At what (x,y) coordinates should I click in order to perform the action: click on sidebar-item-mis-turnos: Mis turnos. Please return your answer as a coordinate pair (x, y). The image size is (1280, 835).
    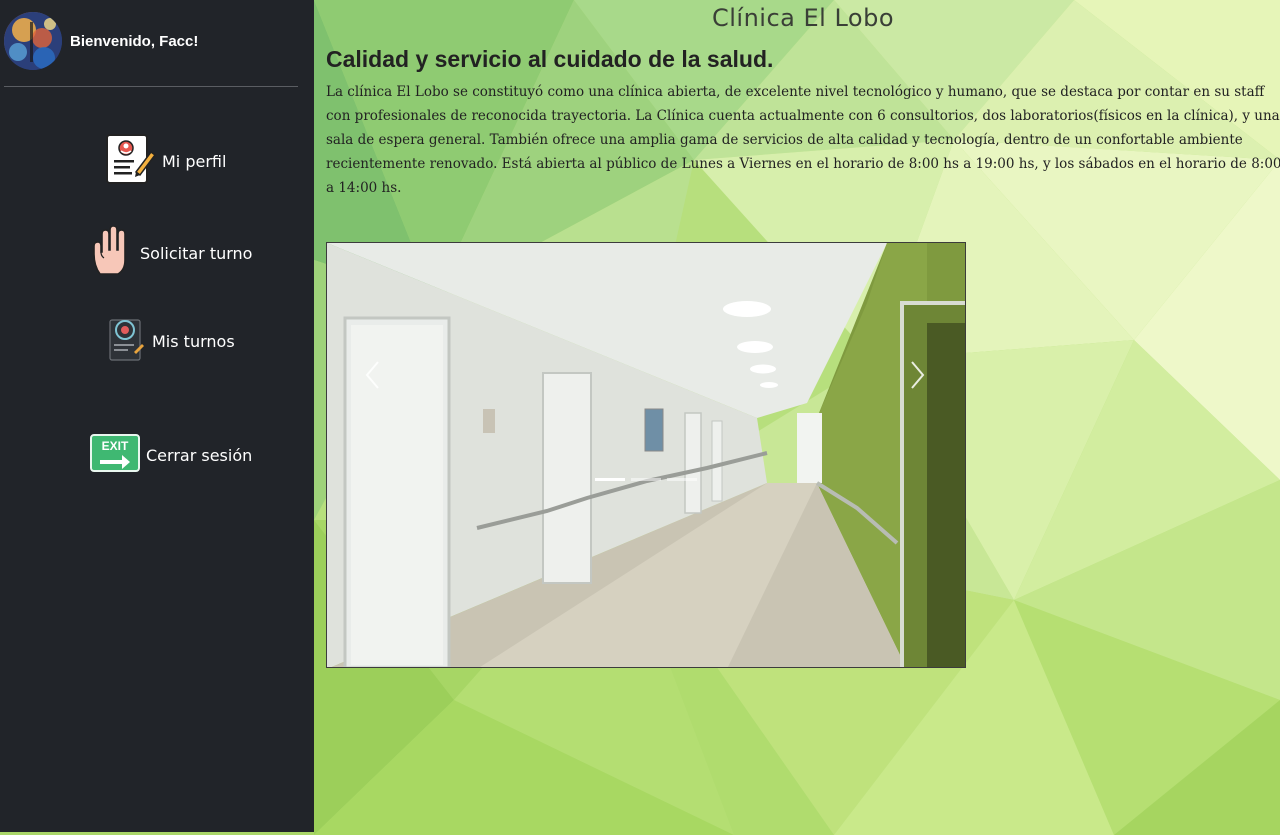
    Looking at the image, I should click on (171, 341).